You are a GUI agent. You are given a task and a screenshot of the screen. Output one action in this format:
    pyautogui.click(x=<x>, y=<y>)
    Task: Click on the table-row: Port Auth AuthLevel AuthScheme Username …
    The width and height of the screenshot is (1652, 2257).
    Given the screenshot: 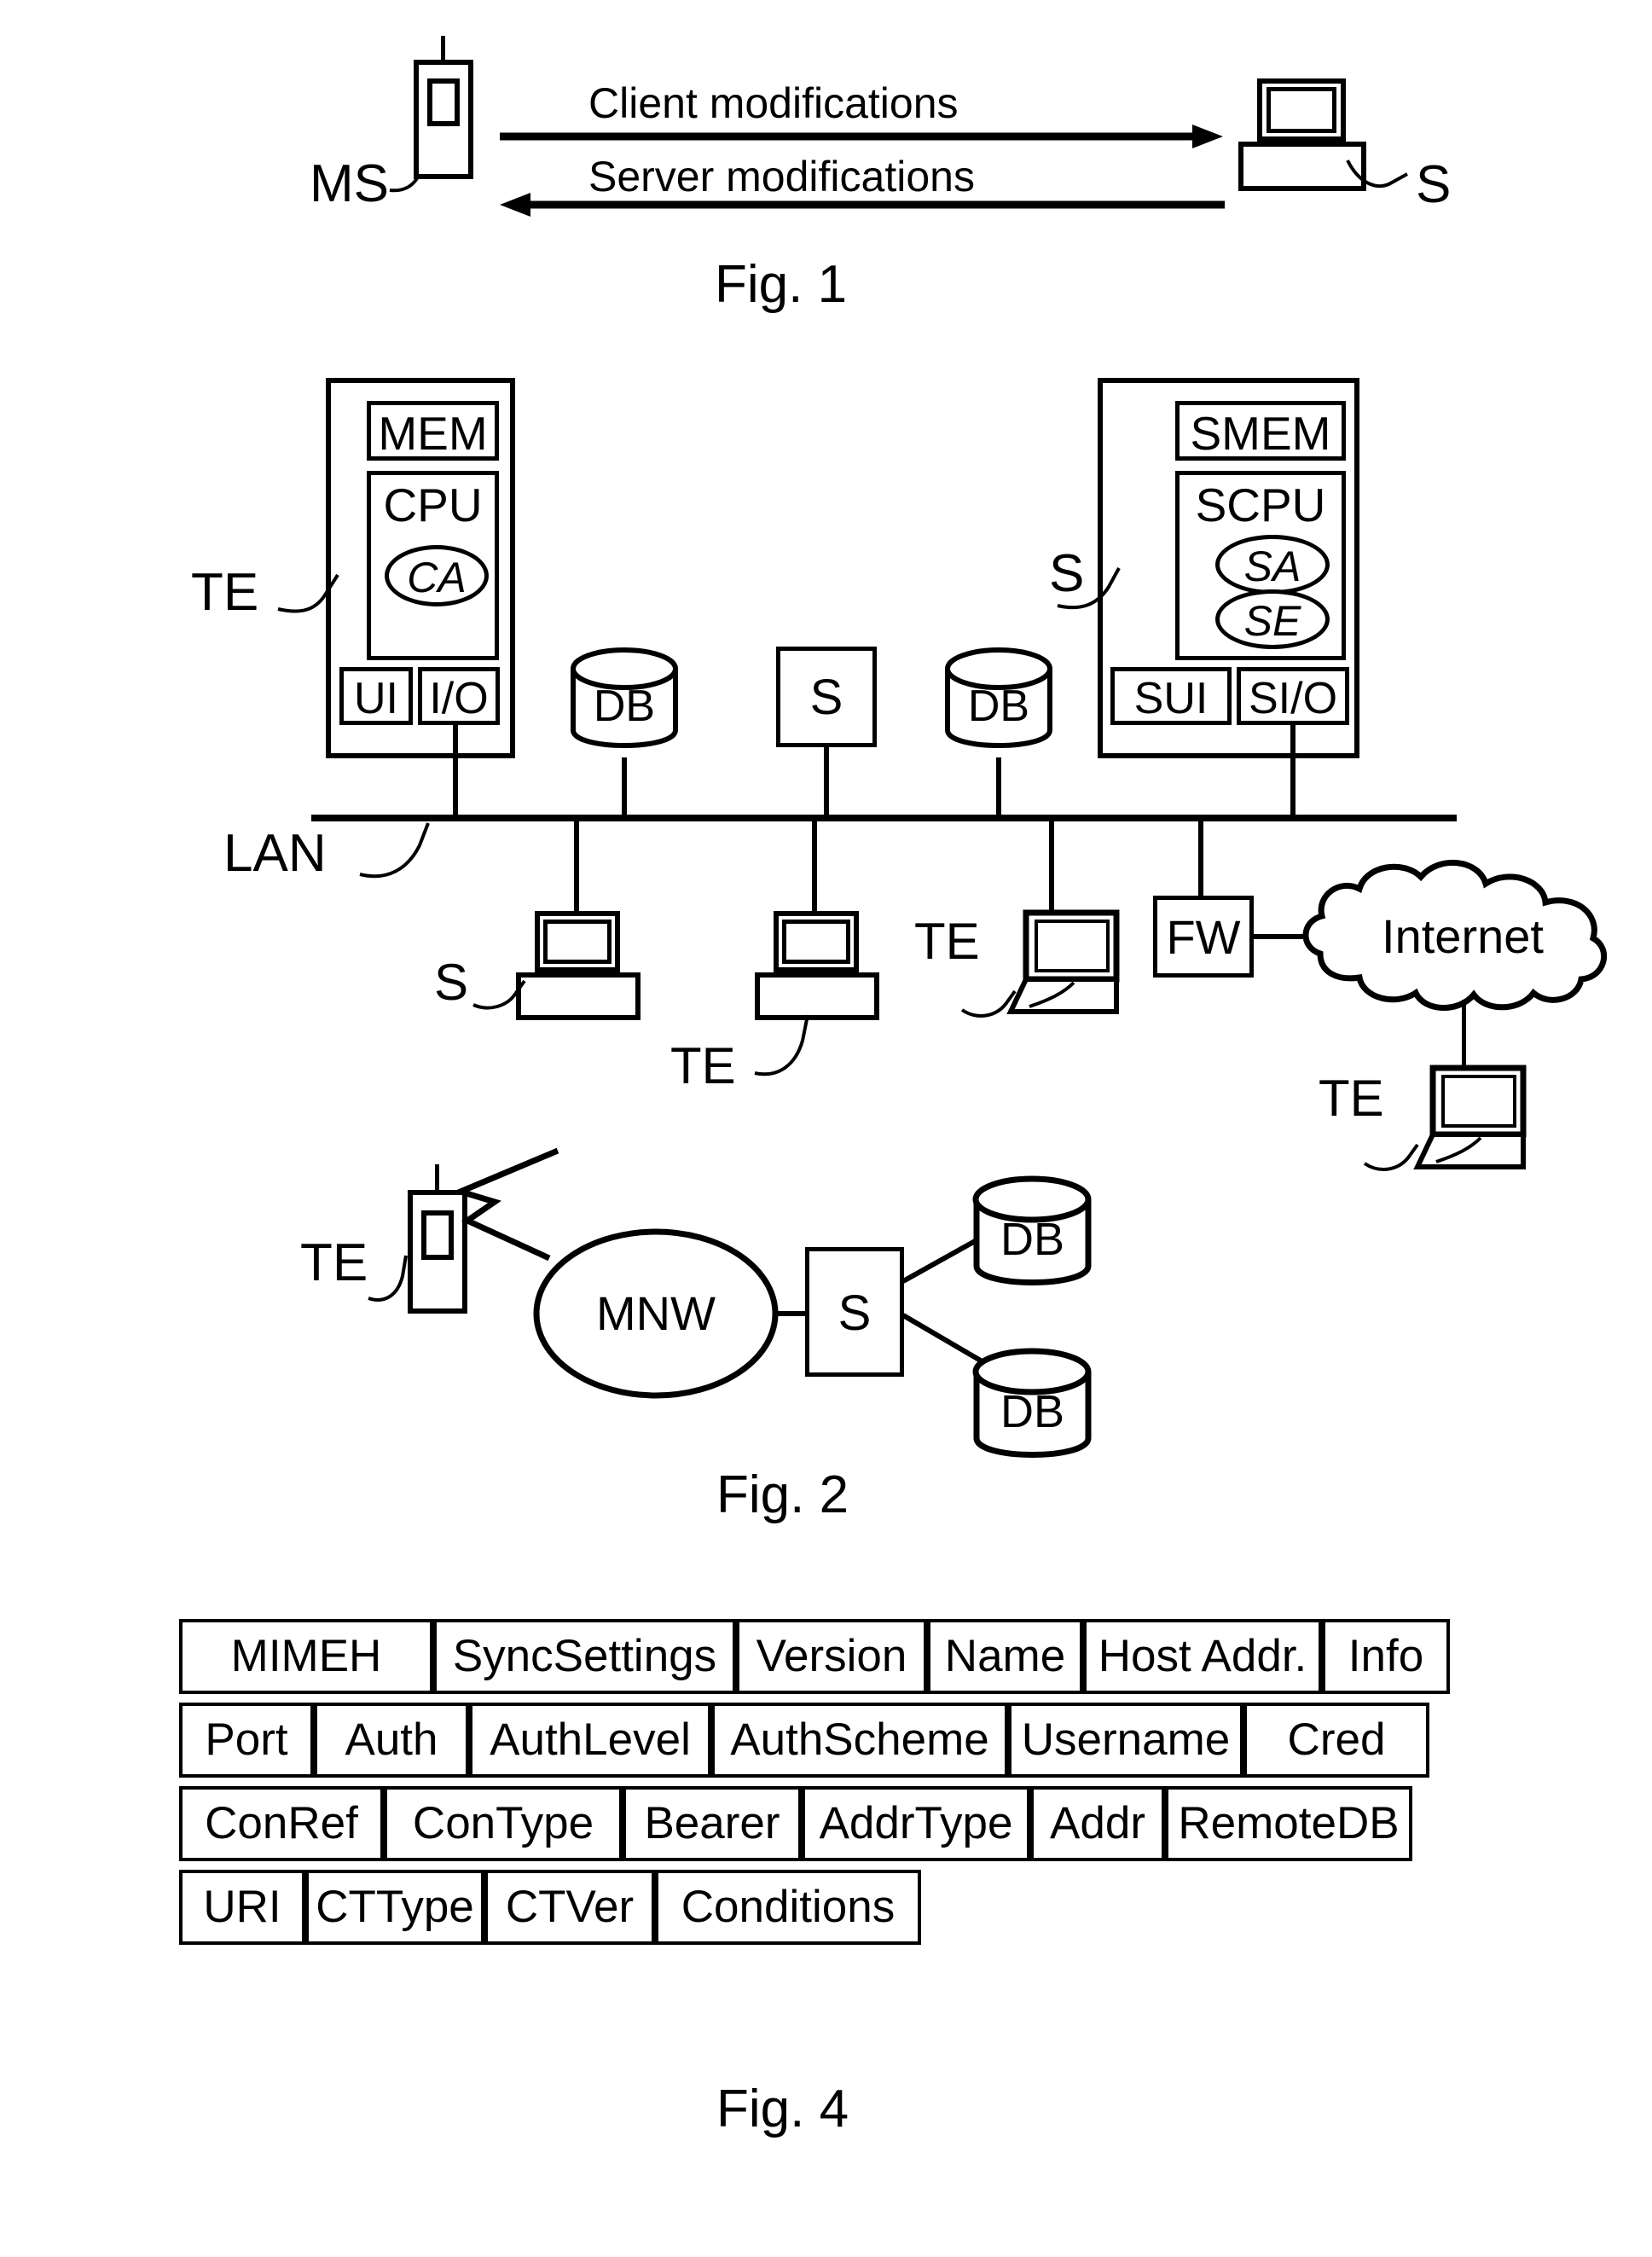 What is the action you would take?
    pyautogui.click(x=818, y=1740)
    